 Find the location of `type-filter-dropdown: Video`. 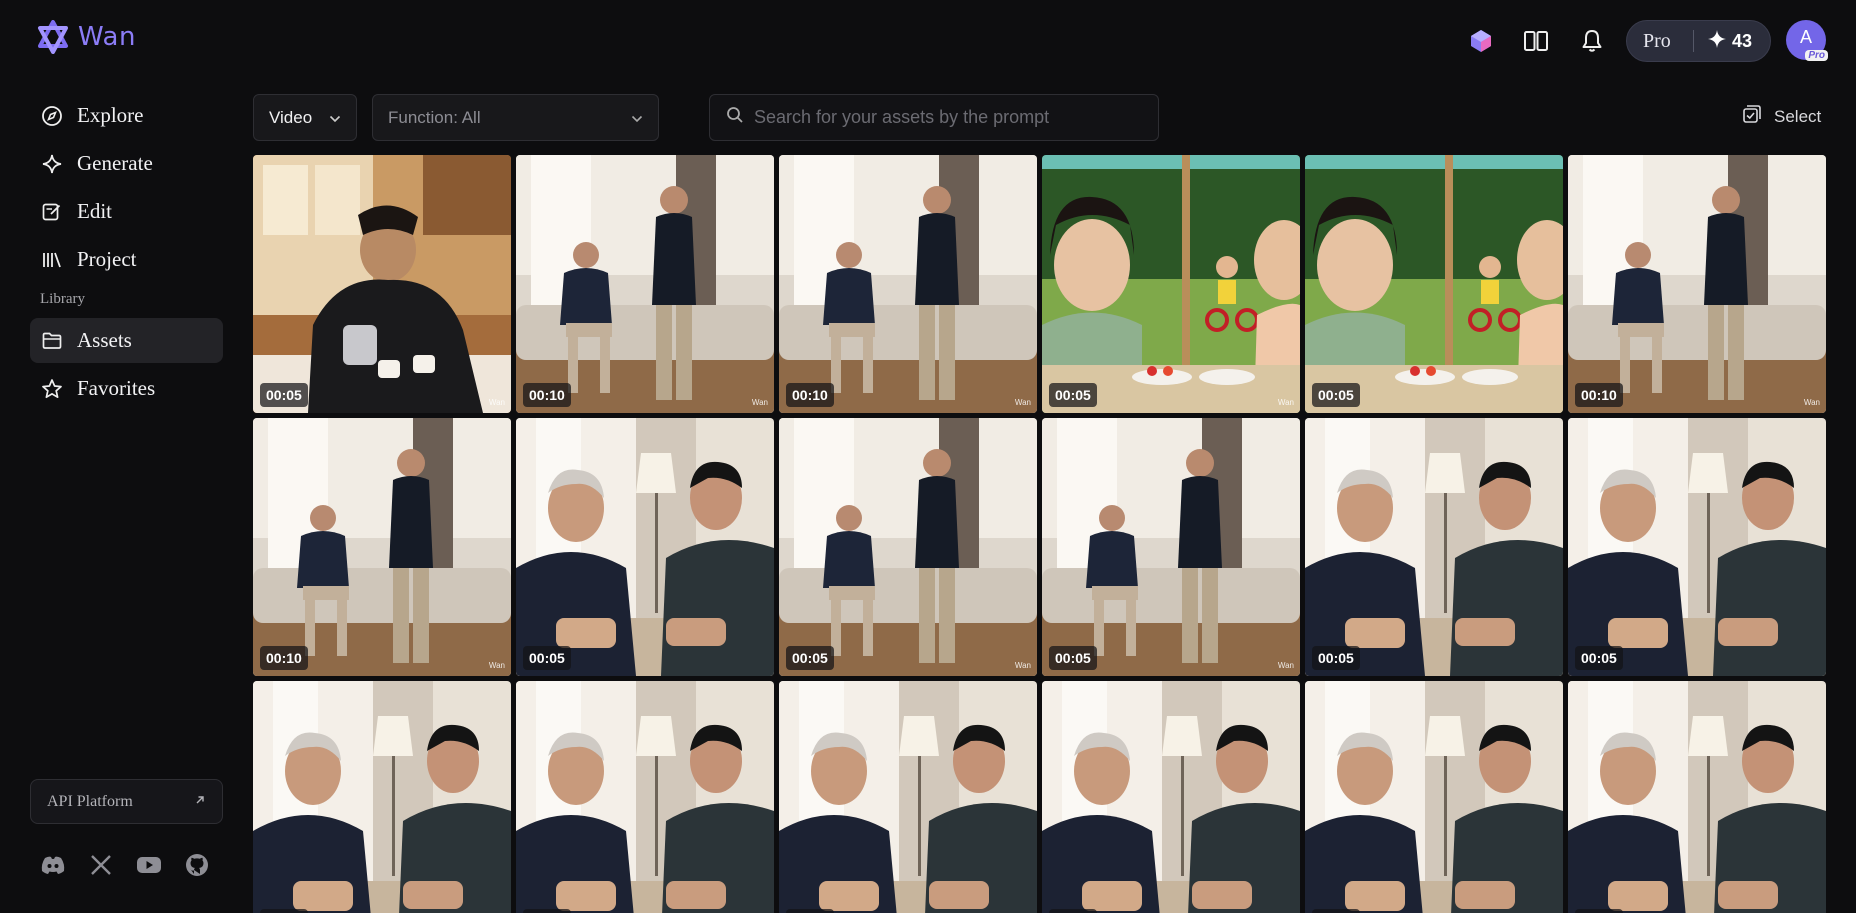

type-filter-dropdown: Video is located at coordinates (305, 117).